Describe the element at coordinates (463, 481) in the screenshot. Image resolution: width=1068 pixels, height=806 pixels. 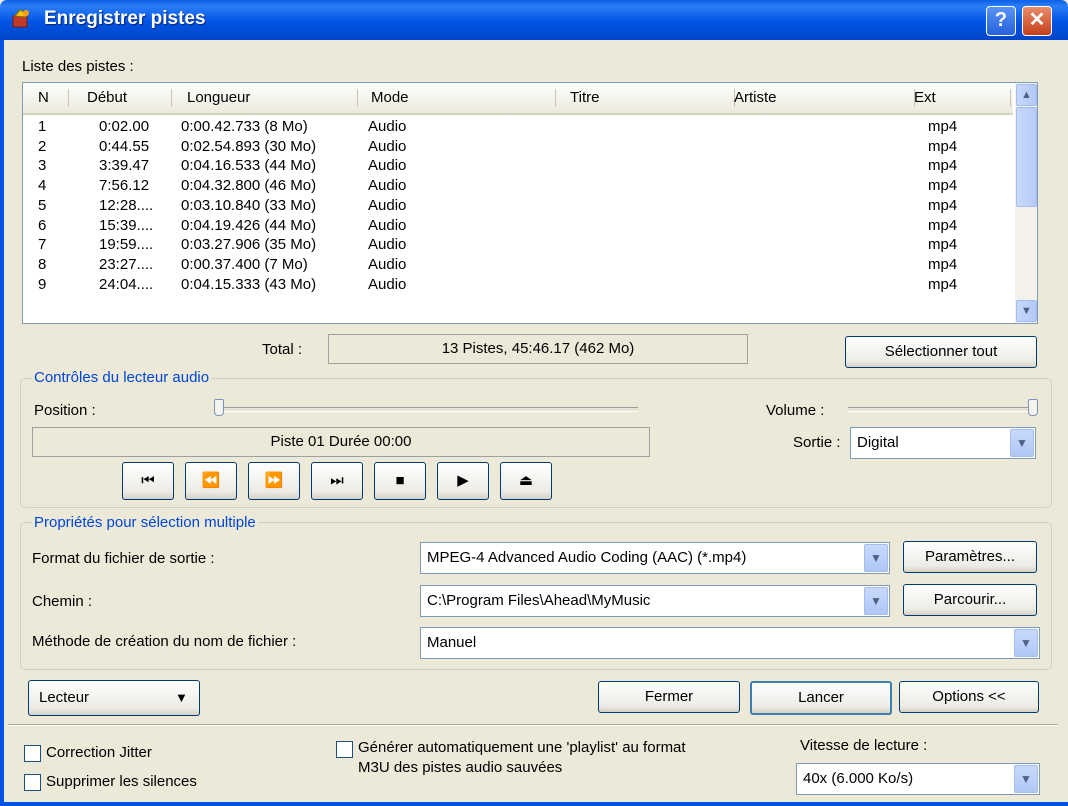
I see `play-button: ▶` at that location.